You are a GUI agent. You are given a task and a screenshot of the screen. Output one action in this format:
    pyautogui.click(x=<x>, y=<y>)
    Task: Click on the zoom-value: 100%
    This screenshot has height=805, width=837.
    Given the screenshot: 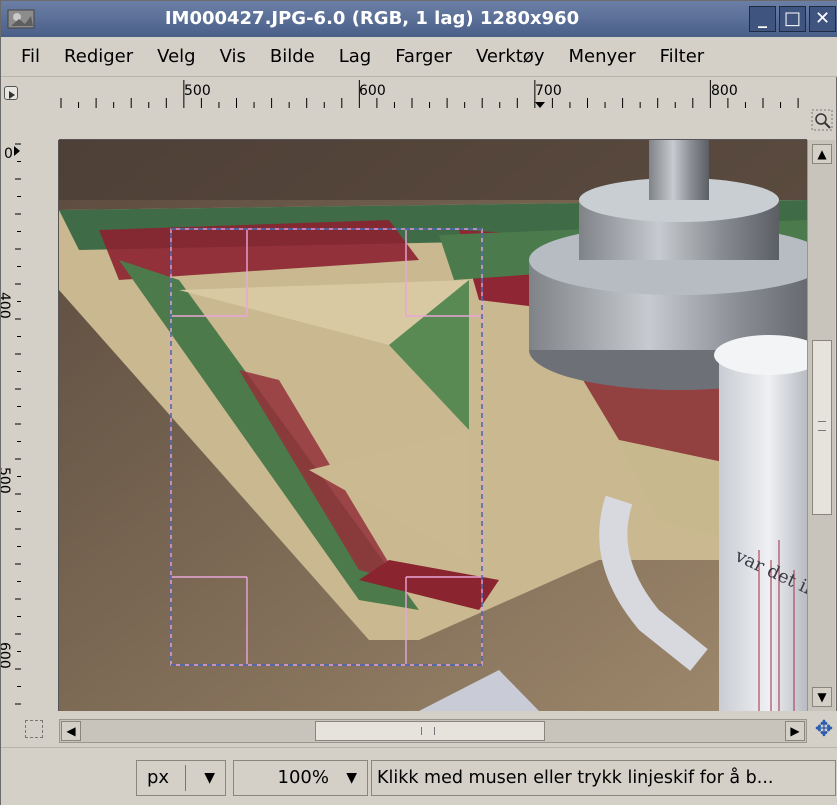 What is the action you would take?
    pyautogui.click(x=303, y=777)
    